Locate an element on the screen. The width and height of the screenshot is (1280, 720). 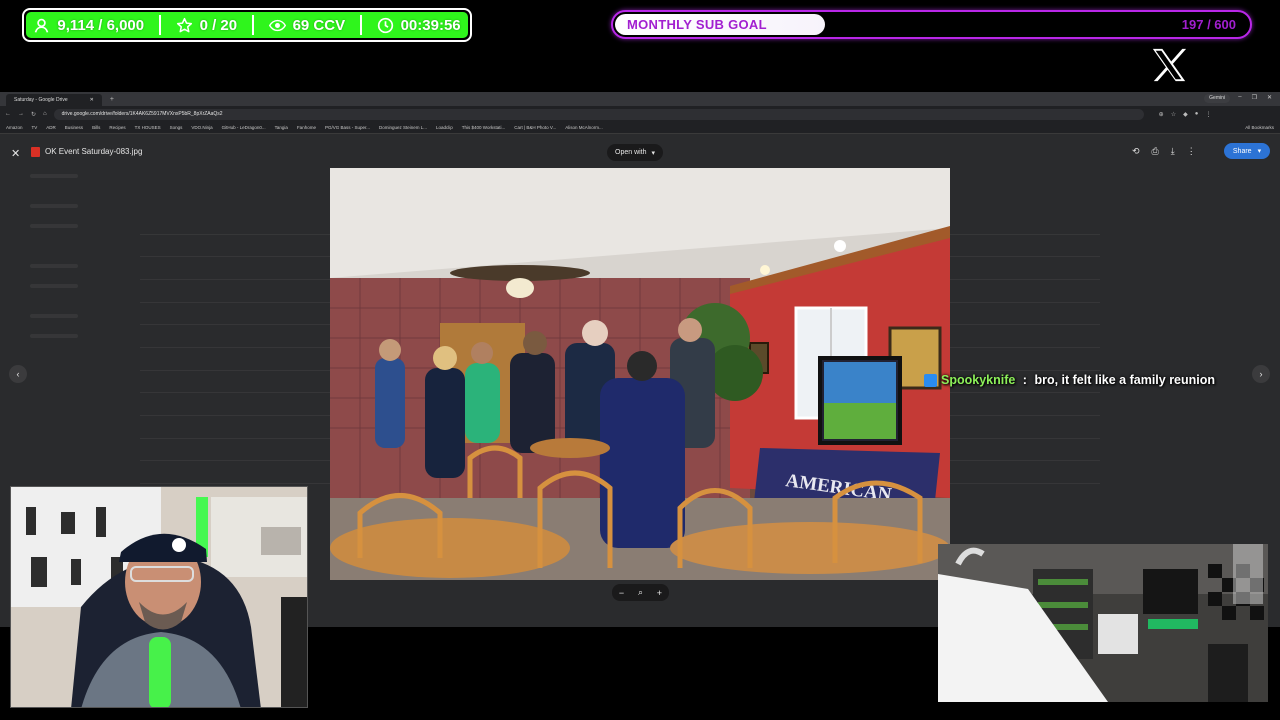
subs-stat: 0 / 20 is located at coordinates (207, 25).